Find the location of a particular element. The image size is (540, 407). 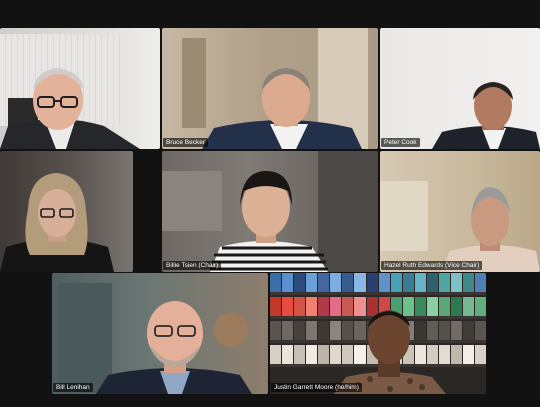

participant-2-name: Bruce Becker is located at coordinates (186, 142).